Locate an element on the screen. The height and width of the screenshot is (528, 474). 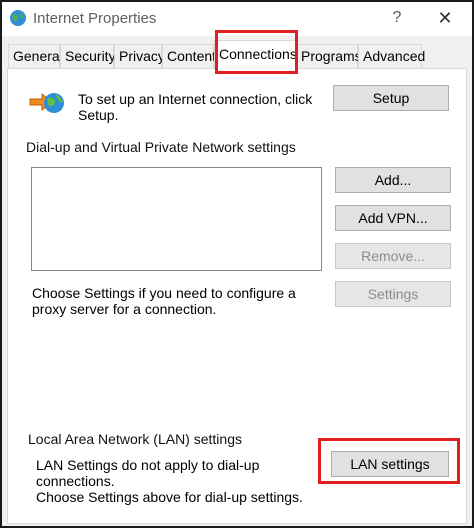
tab-general: General is located at coordinates (35, 56).